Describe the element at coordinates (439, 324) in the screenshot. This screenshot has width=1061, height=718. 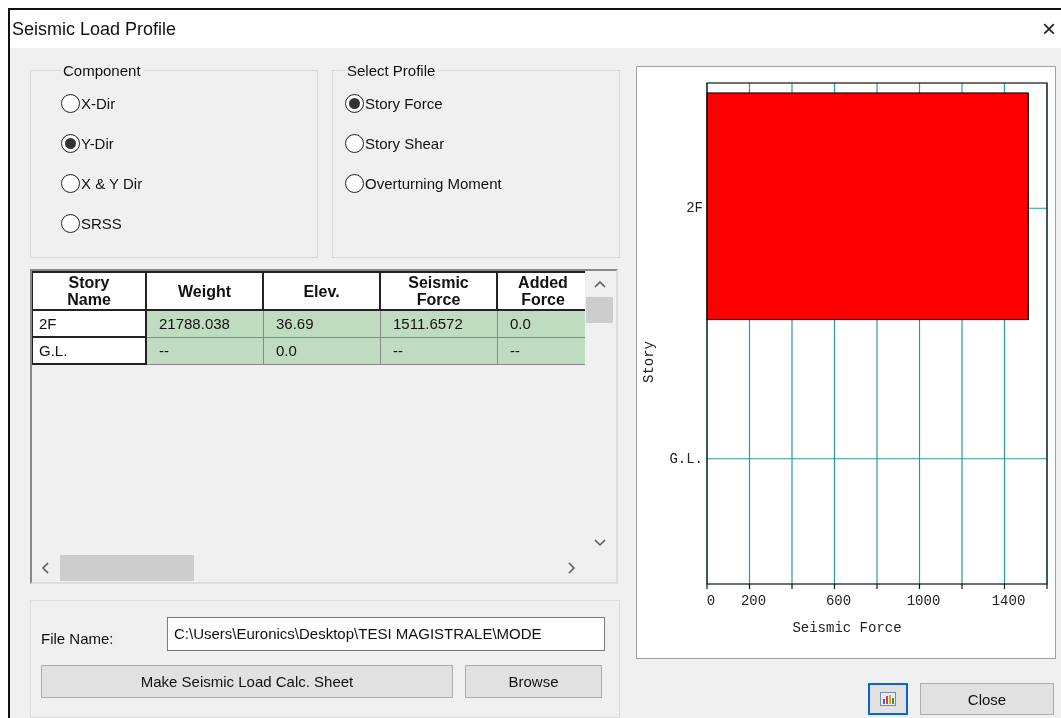
I see `table-cell: 1511.6572` at that location.